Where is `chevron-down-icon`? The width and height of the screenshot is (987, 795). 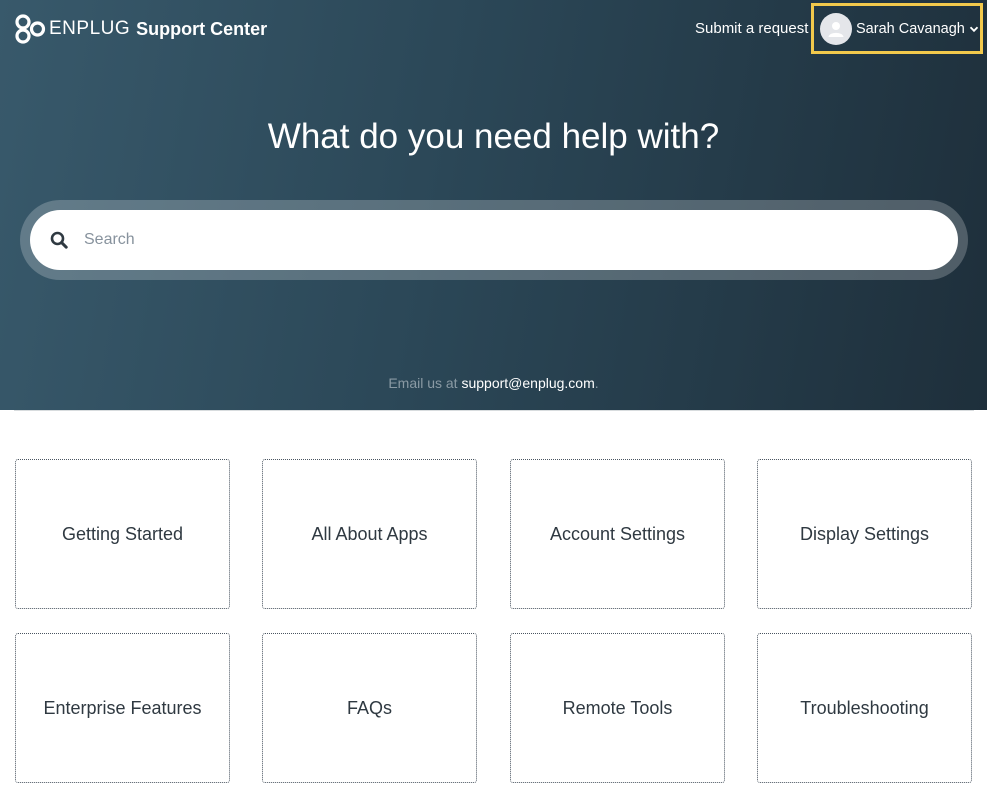 chevron-down-icon is located at coordinates (974, 29).